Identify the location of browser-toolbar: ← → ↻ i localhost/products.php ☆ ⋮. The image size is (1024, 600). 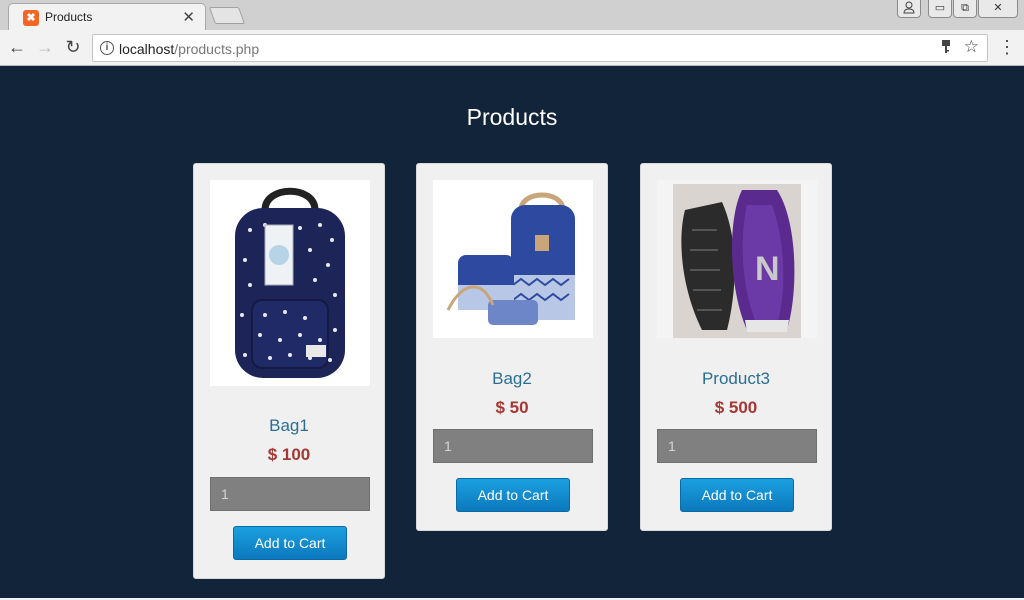
(512, 48).